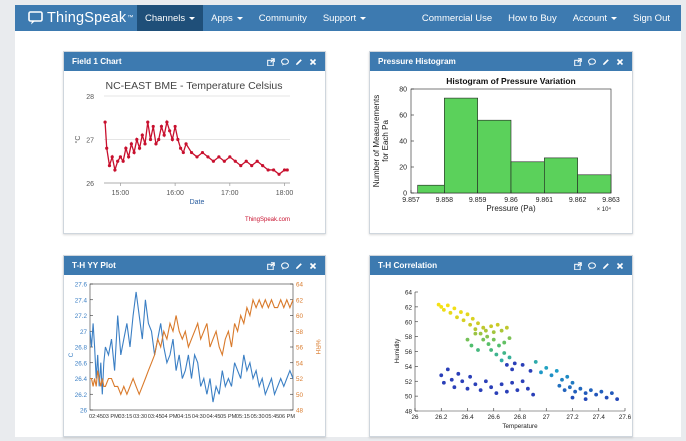 This screenshot has width=686, height=441. Describe the element at coordinates (494, 417) in the screenshot. I see `x-tick-label: 26.6` at that location.